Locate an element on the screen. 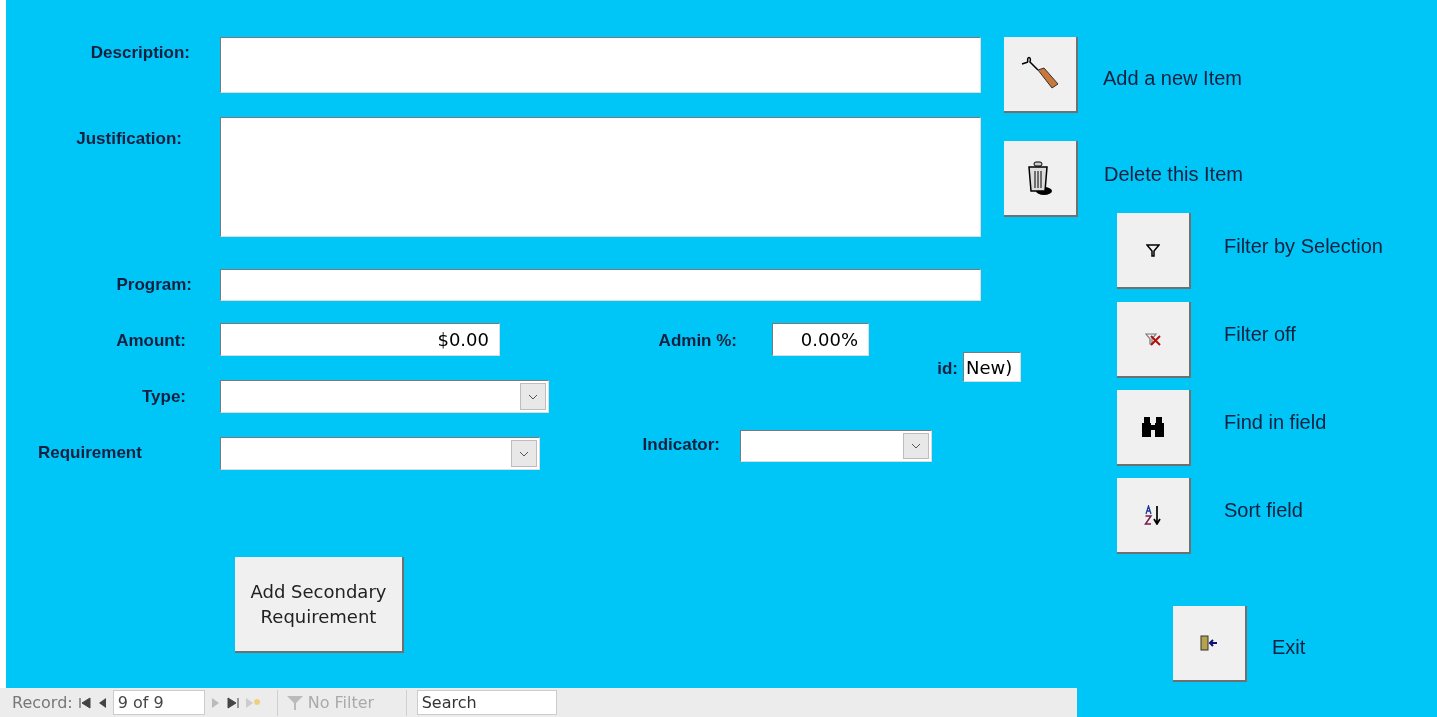 The image size is (1437, 717). add-secondary-requirement-button: Add Secondary Requirement is located at coordinates (319, 605).